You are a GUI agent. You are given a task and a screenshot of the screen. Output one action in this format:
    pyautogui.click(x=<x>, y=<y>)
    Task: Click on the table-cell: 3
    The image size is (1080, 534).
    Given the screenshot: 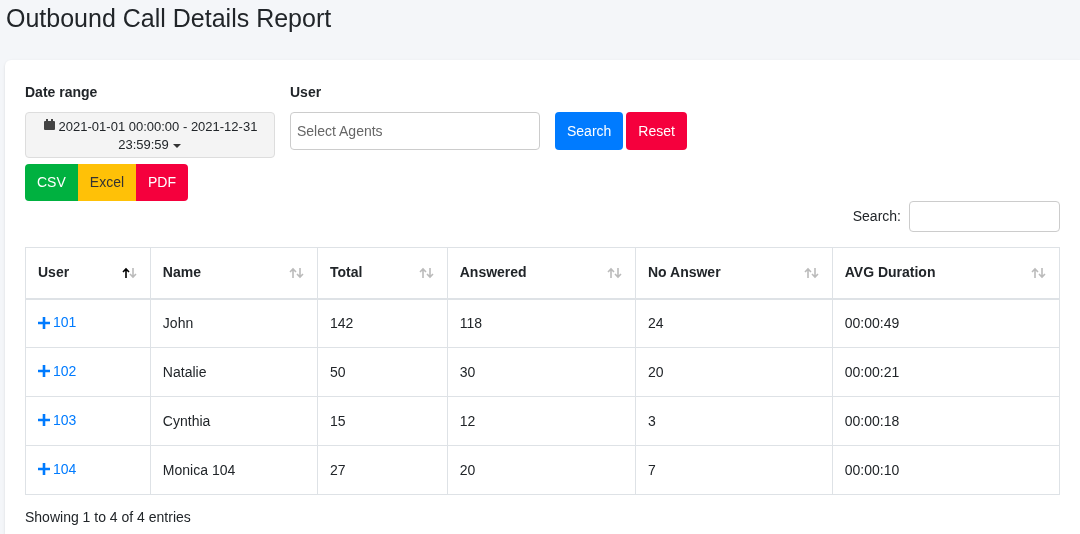 What is the action you would take?
    pyautogui.click(x=734, y=421)
    